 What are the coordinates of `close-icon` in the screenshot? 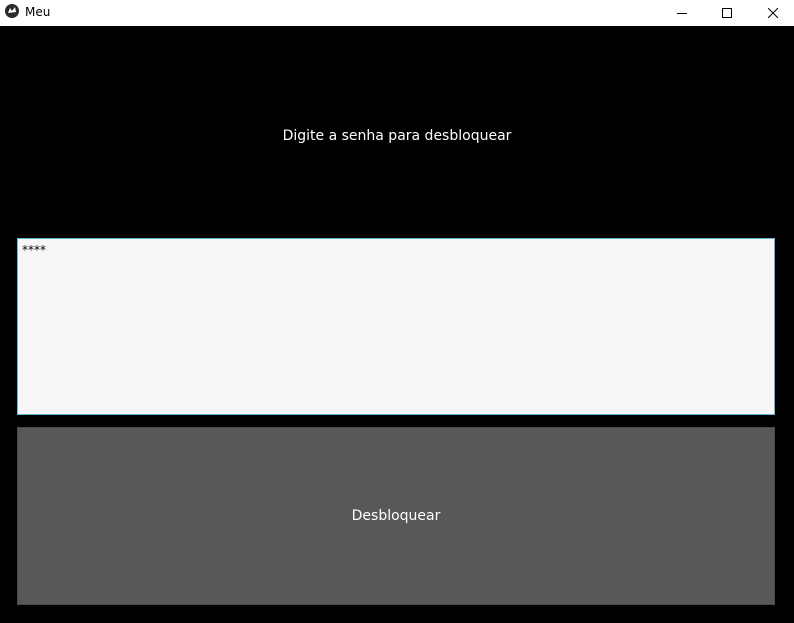 It's located at (773, 13).